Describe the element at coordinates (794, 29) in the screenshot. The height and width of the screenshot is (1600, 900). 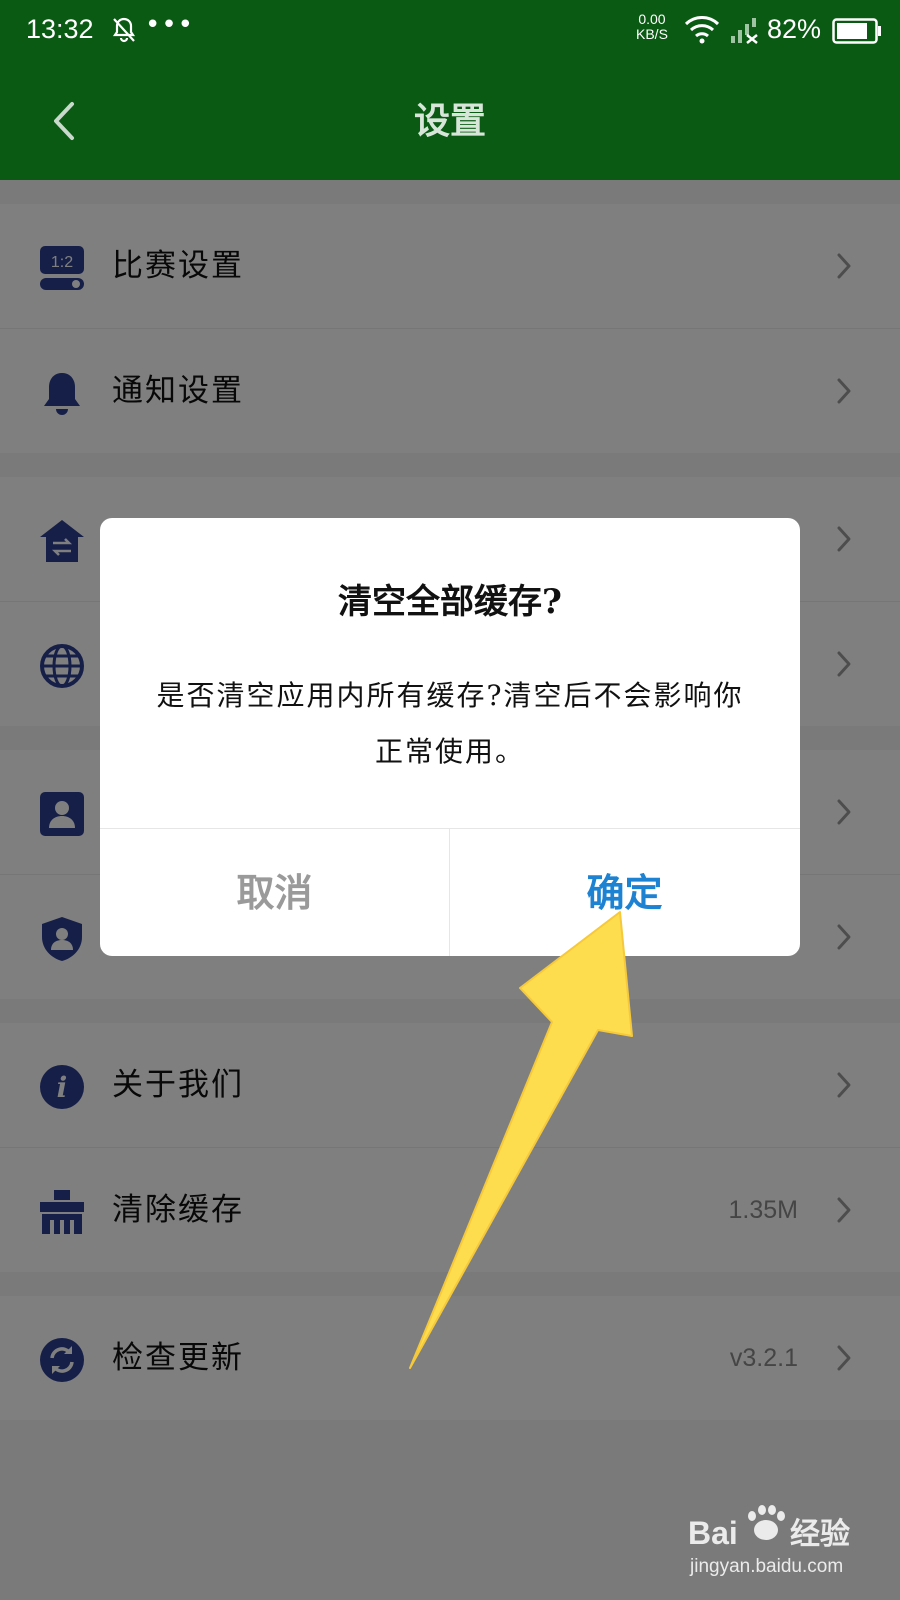
I see `battery-level: 82%` at that location.